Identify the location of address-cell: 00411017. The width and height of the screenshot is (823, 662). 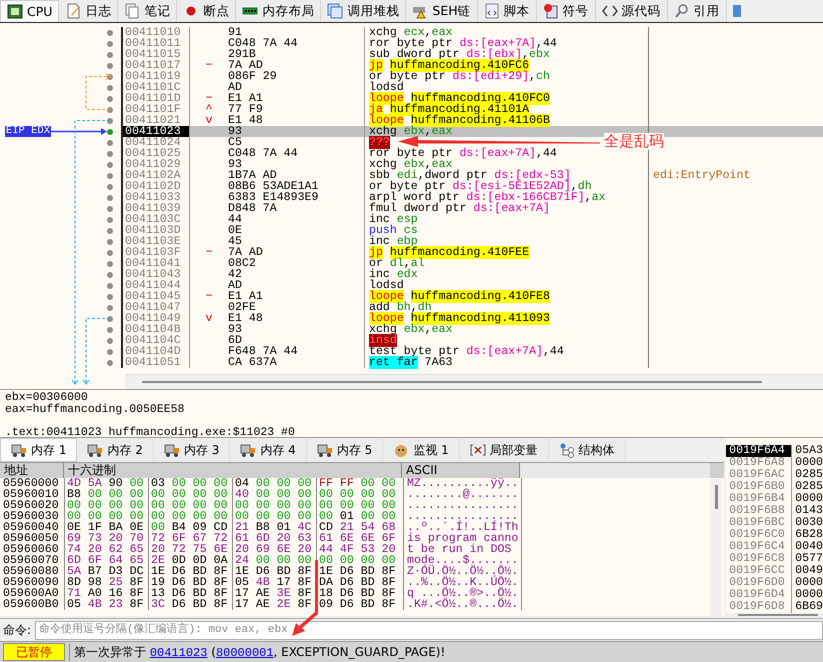
(156, 65).